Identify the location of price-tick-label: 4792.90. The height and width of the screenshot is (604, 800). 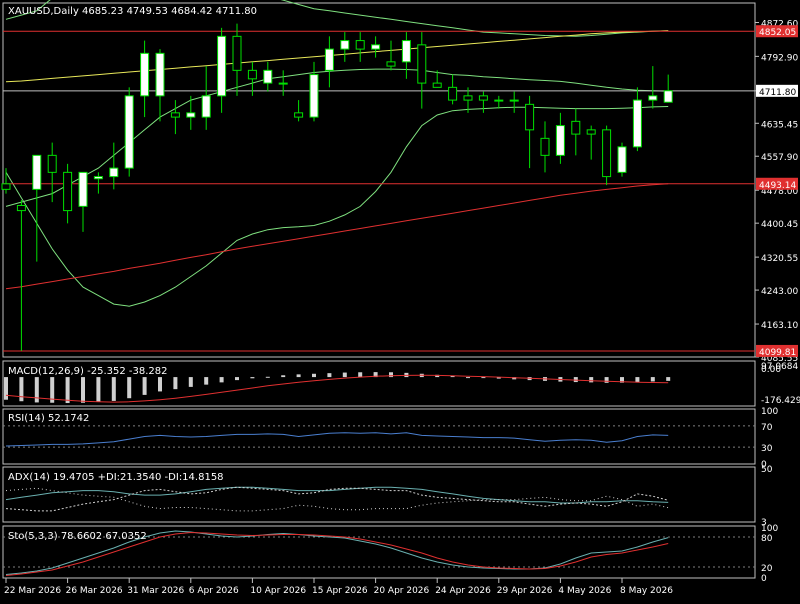
(779, 58).